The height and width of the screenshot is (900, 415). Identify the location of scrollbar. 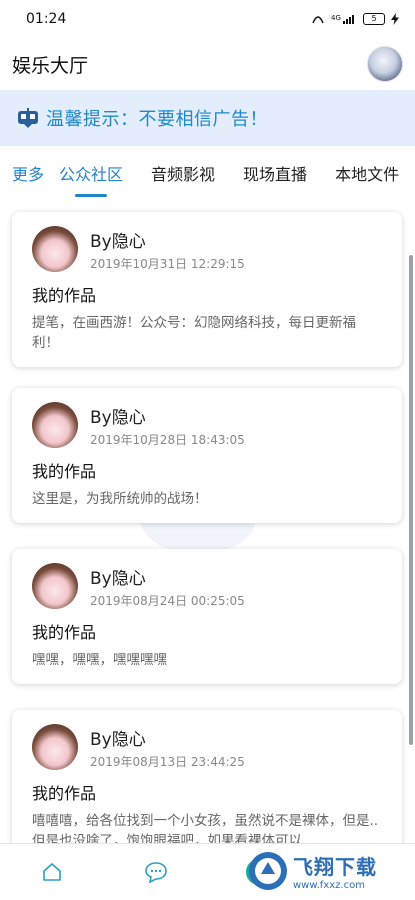
(411, 500).